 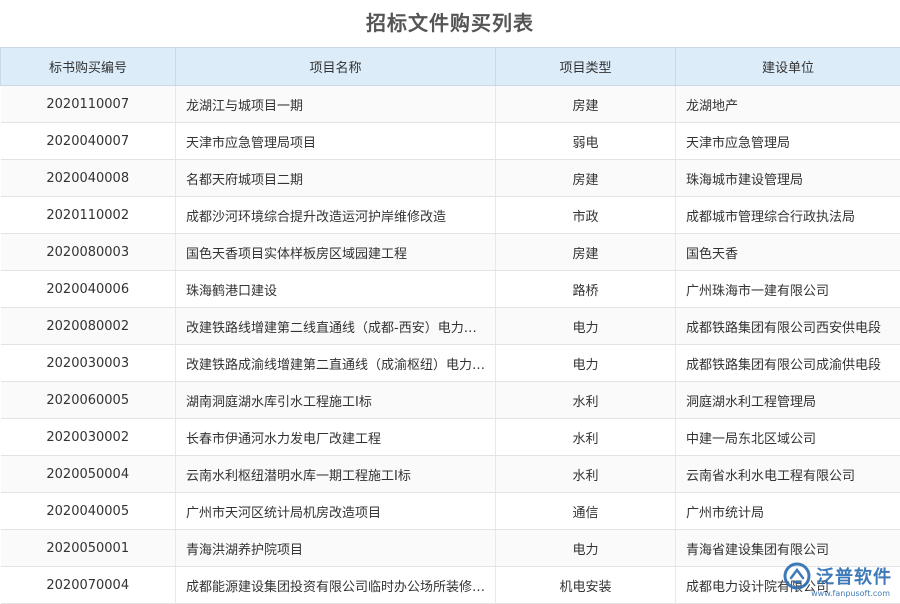 What do you see at coordinates (788, 104) in the screenshot?
I see `cell-construction-unit: 龙湖地产` at bounding box center [788, 104].